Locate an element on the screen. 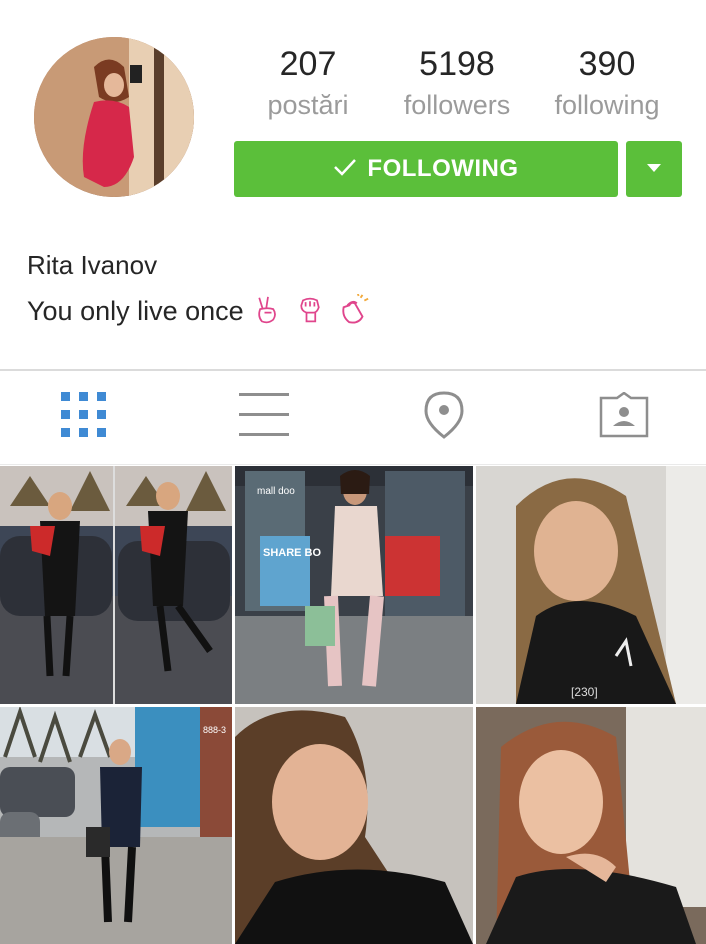  grid-icon is located at coordinates (84, 417).